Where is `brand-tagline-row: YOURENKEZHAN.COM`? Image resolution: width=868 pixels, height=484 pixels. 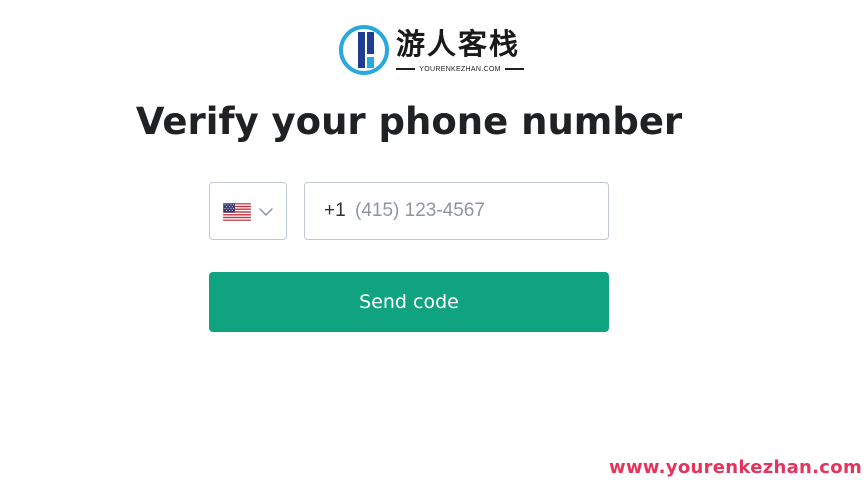
brand-tagline-row: YOURENKEZHAN.COM is located at coordinates (460, 69).